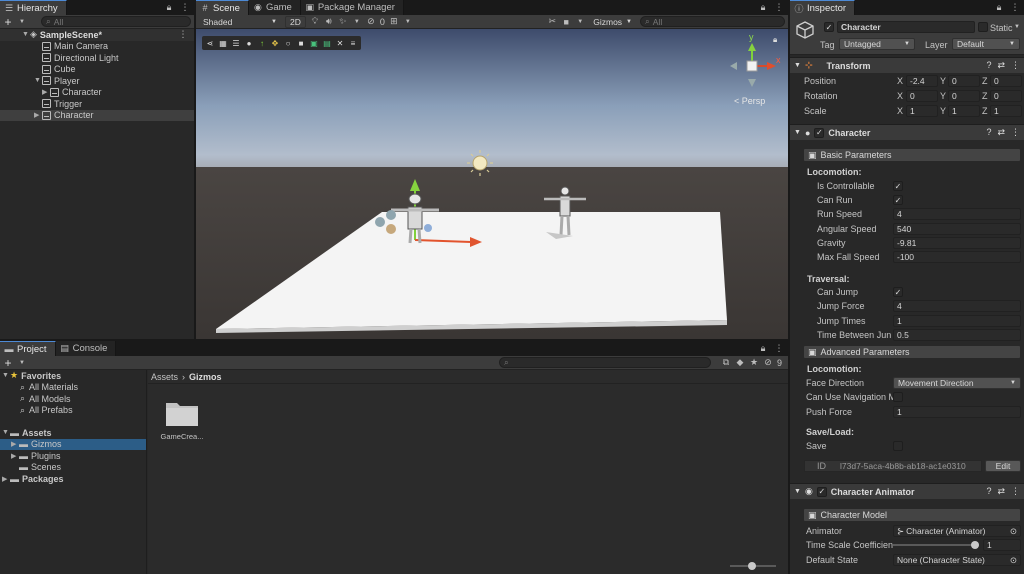  I want to click on id-edit-button: Edit, so click(1003, 466).